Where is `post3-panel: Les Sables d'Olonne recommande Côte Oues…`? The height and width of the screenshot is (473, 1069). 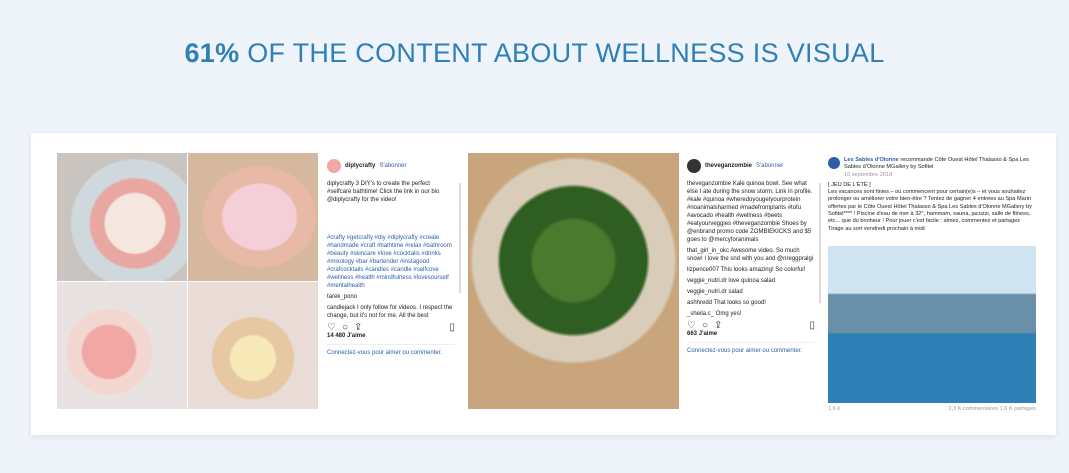 post3-panel: Les Sables d'Olonne recommande Côte Oues… is located at coordinates (932, 195).